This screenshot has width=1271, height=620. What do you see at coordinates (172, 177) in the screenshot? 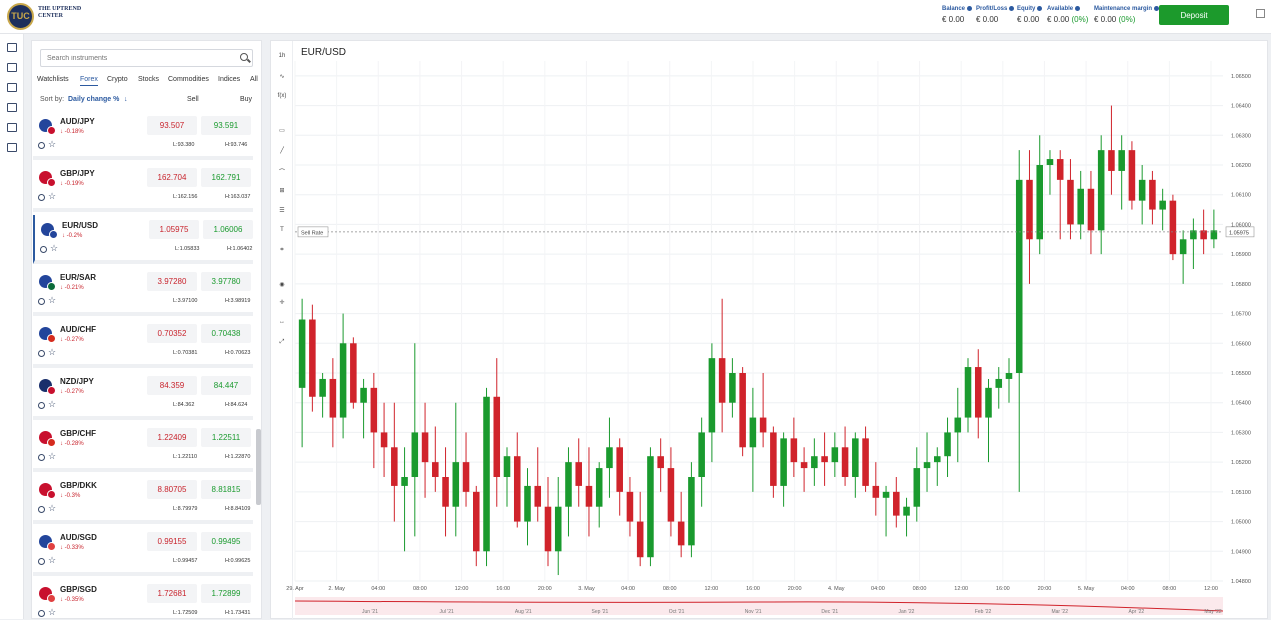
I see `sell-price-button: 162.704` at bounding box center [172, 177].